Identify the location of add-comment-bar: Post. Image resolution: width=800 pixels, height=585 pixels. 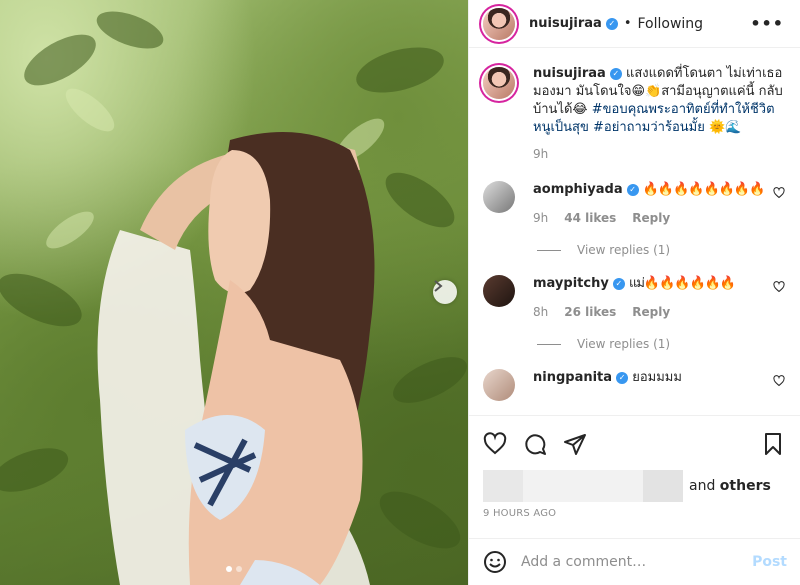
(634, 561).